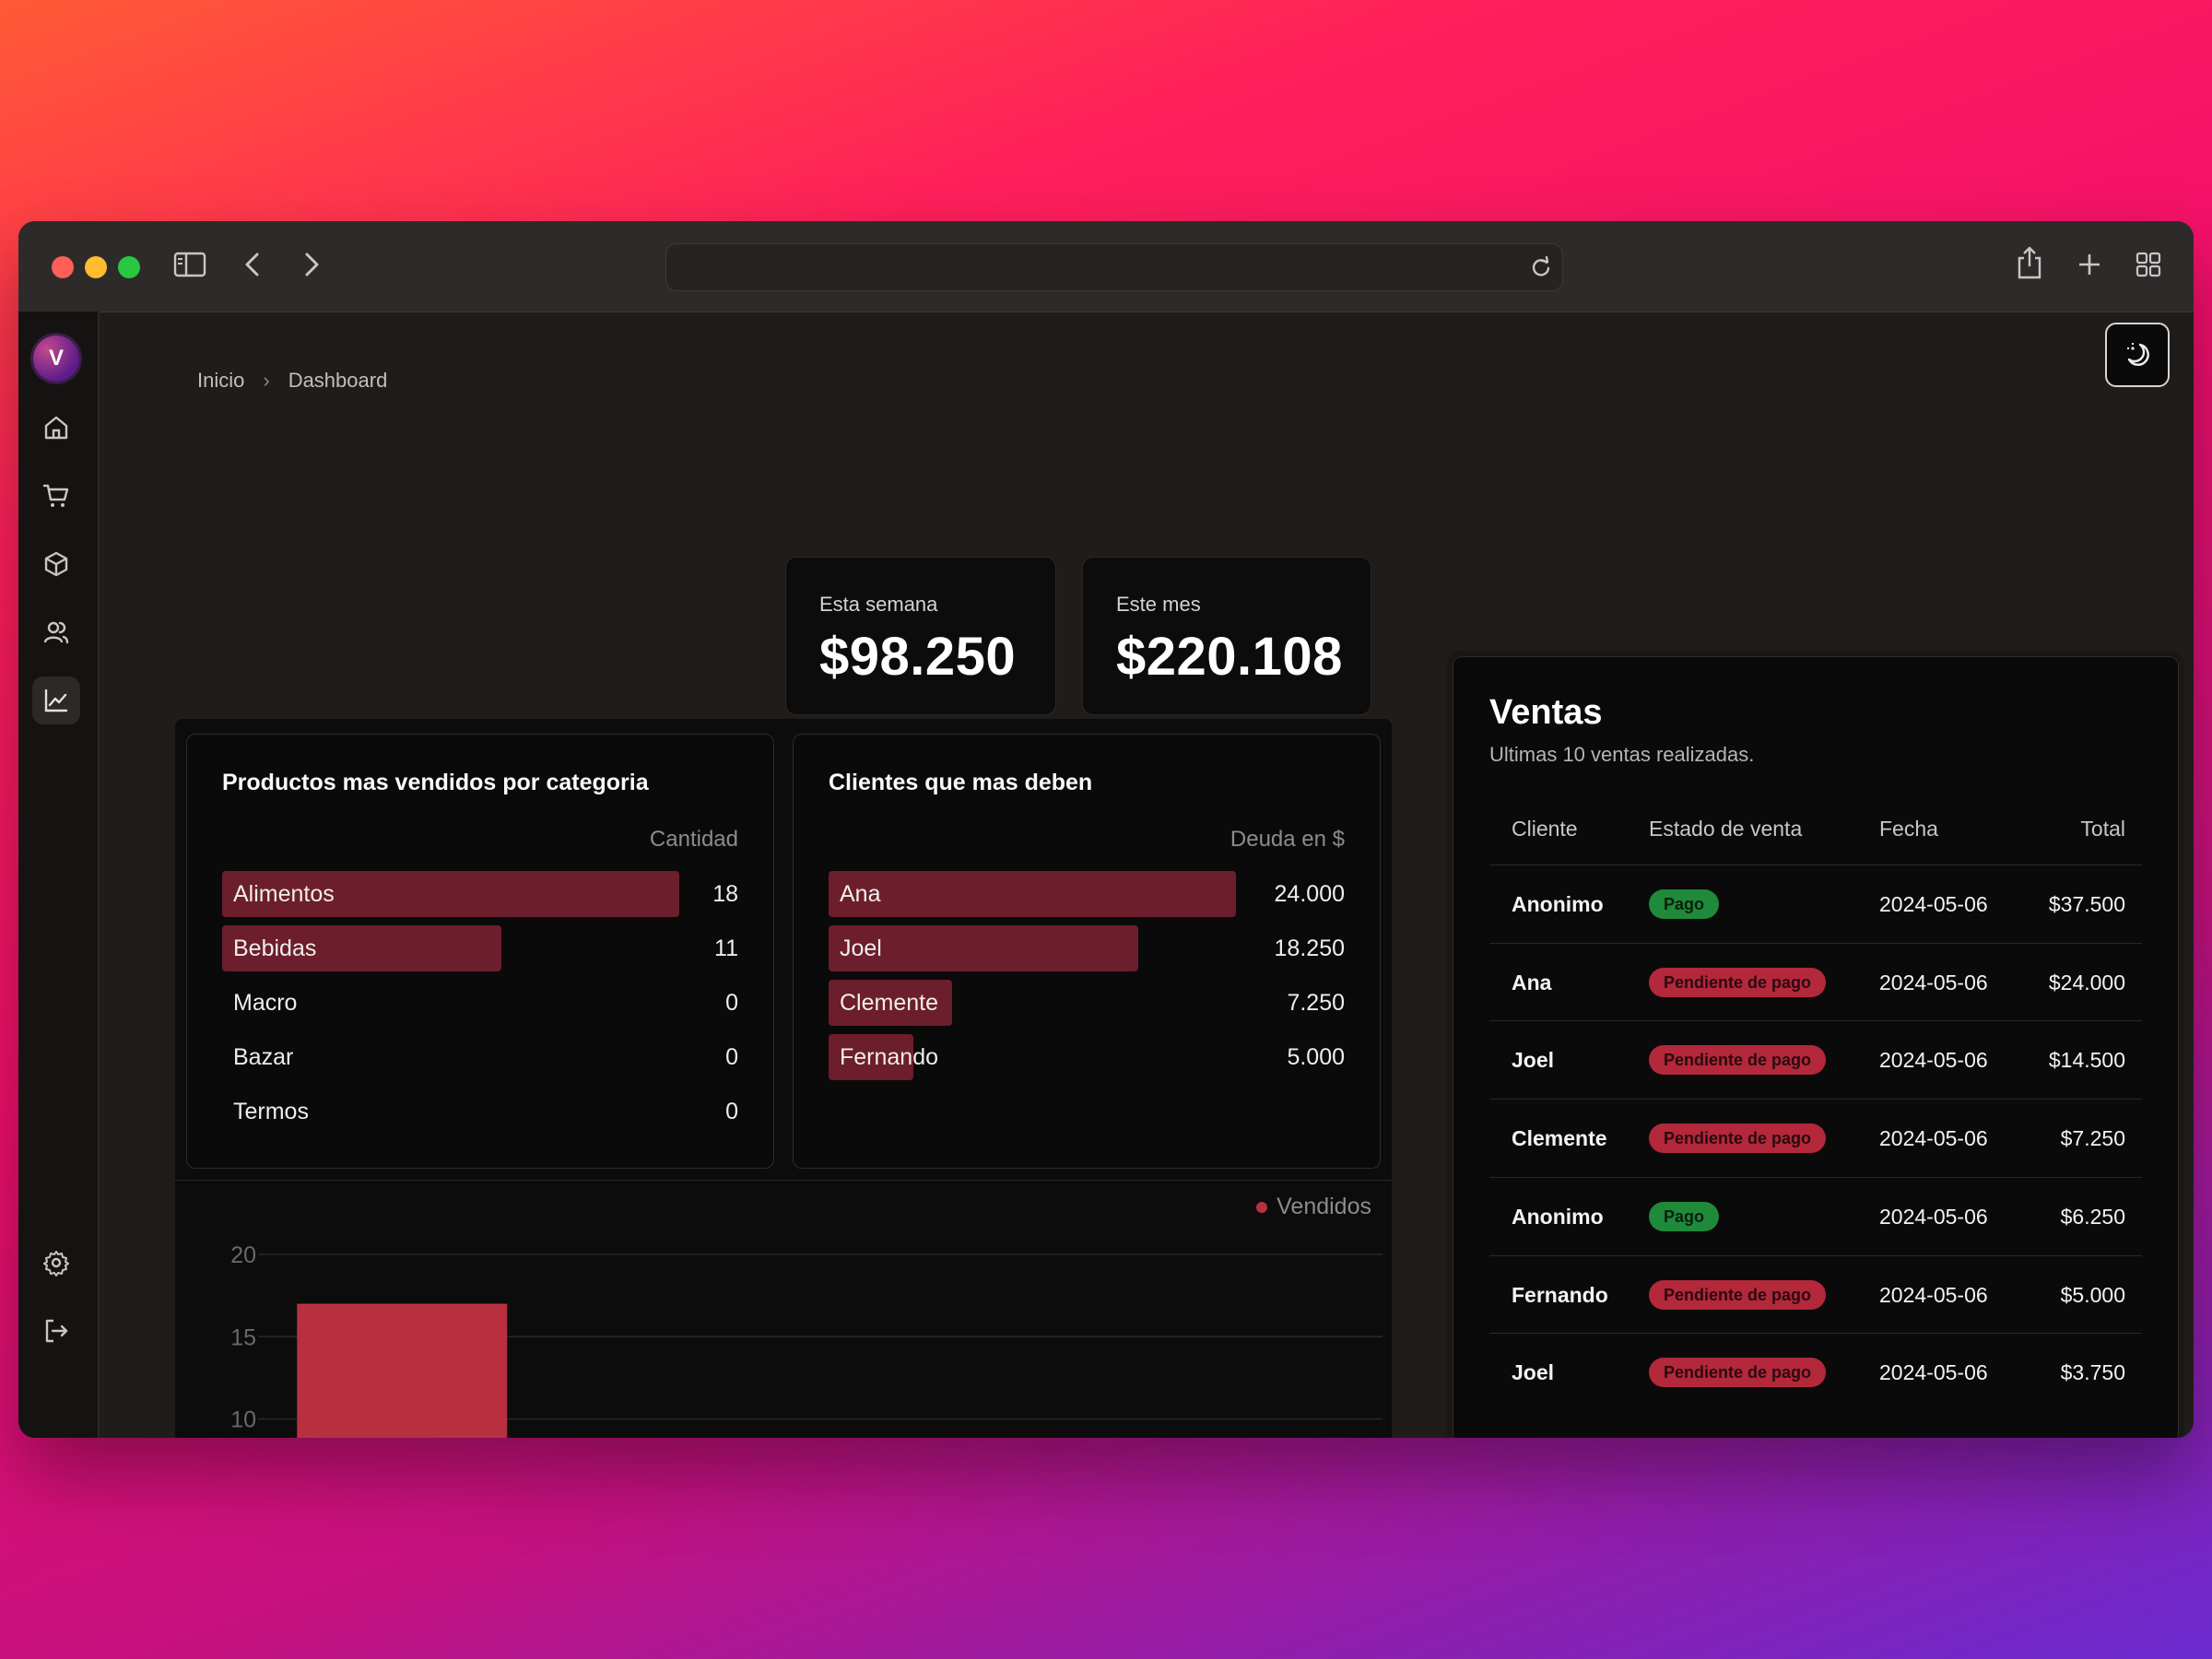  I want to click on stat-week-value: $98.250, so click(918, 657).